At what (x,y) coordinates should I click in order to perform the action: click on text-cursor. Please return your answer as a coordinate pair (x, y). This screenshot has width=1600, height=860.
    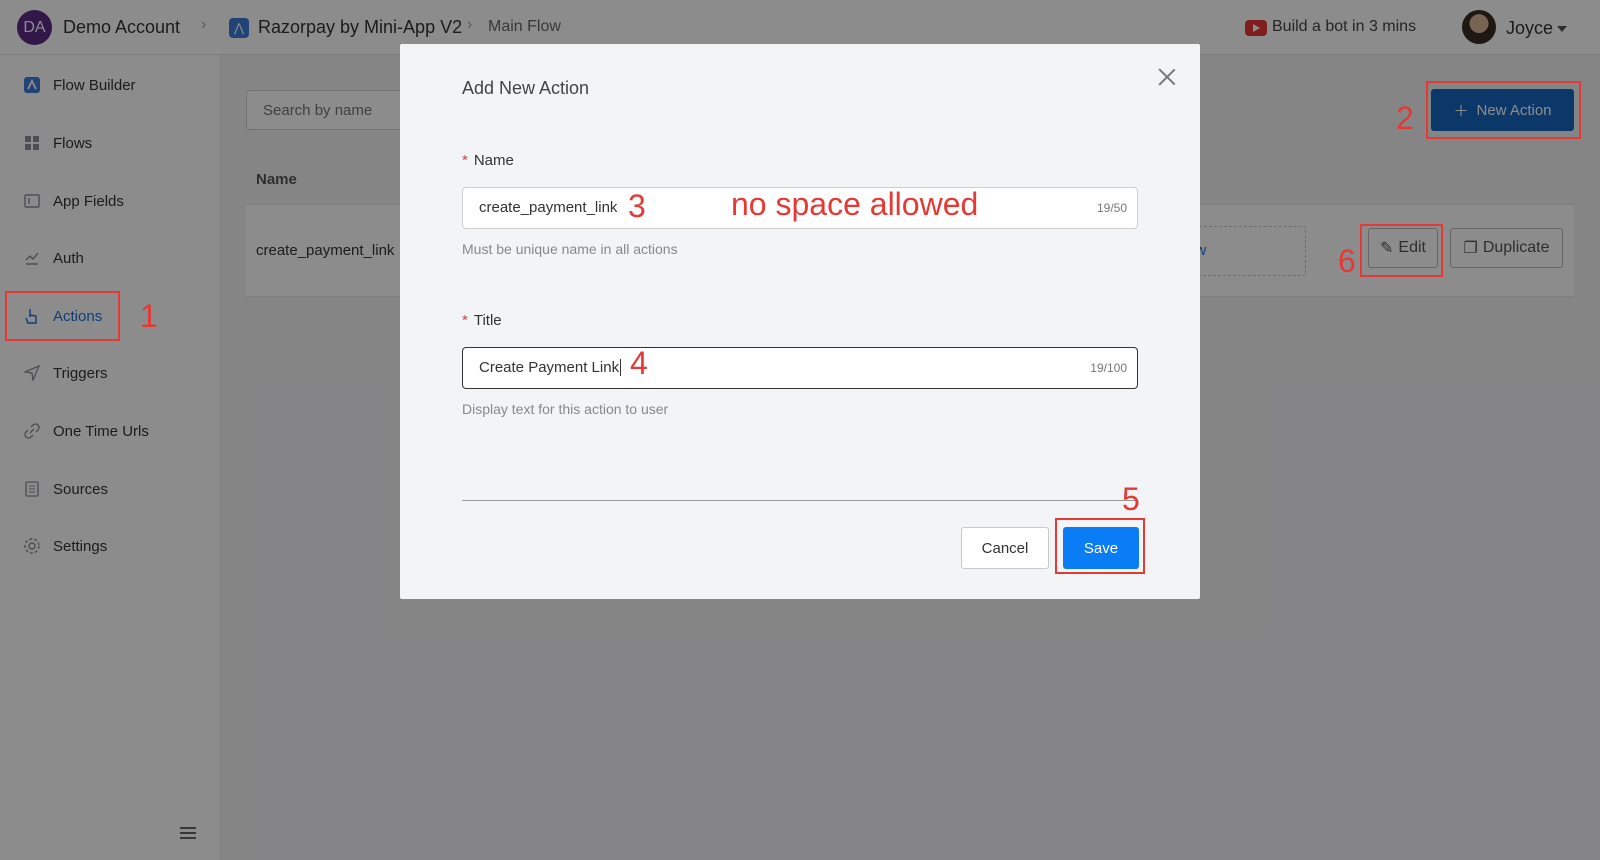
    Looking at the image, I should click on (621, 367).